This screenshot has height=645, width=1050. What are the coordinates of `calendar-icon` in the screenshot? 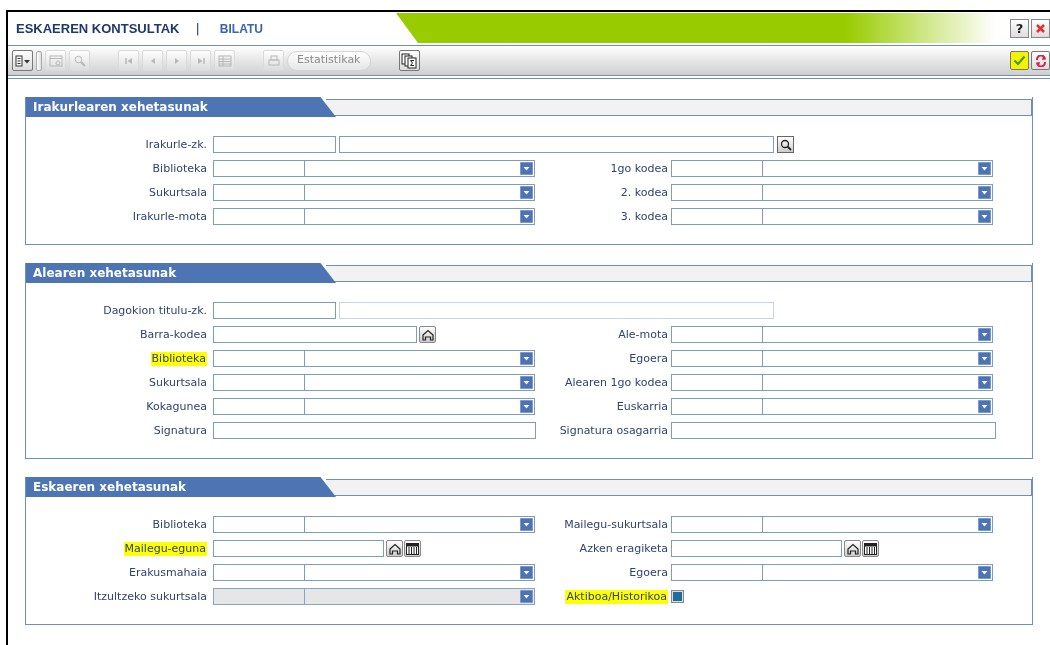 It's located at (870, 548).